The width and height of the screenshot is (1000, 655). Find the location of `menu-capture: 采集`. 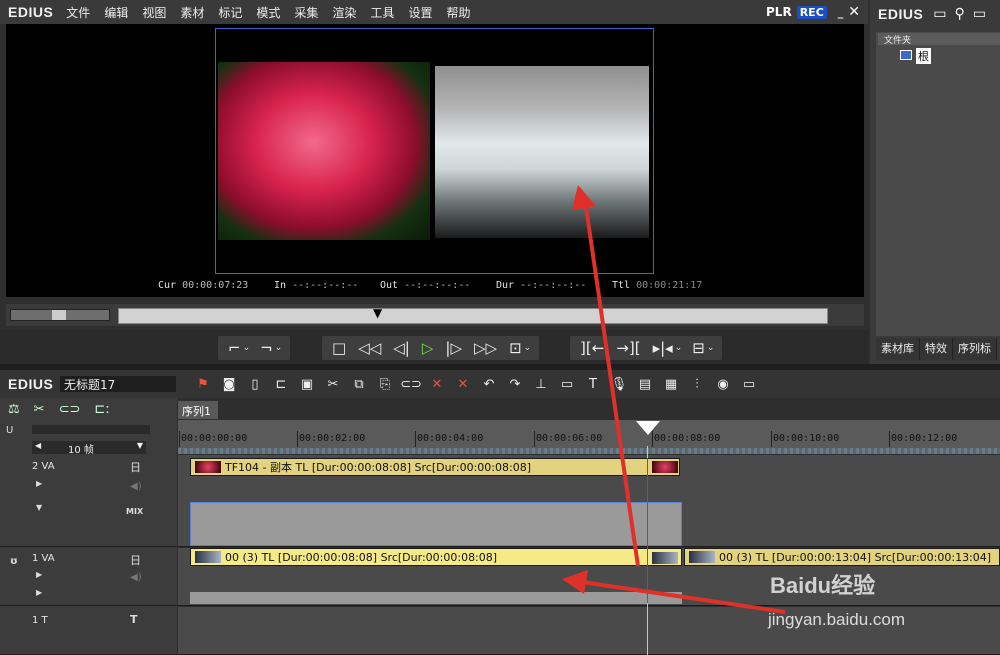

menu-capture: 采集 is located at coordinates (306, 12).